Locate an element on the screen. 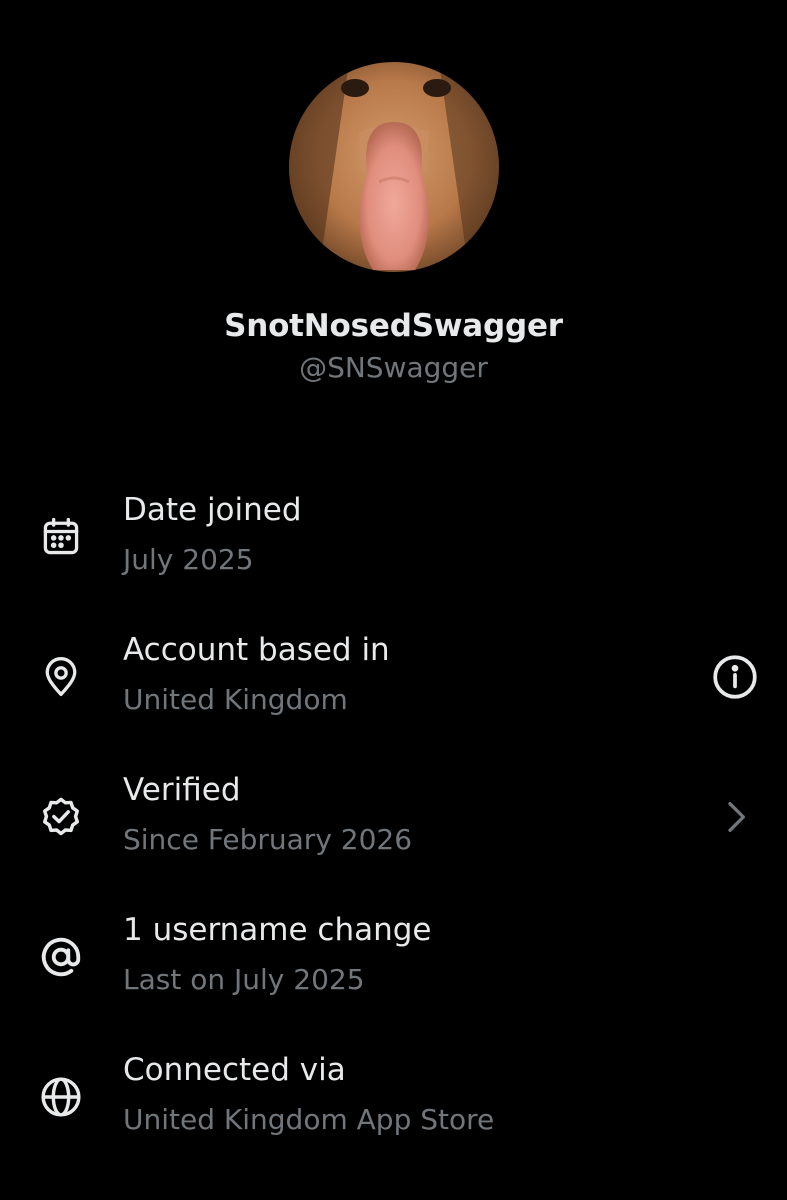 The image size is (787, 1200). row-connected-via: Connected via United Kingdom App Store is located at coordinates (393, 1098).